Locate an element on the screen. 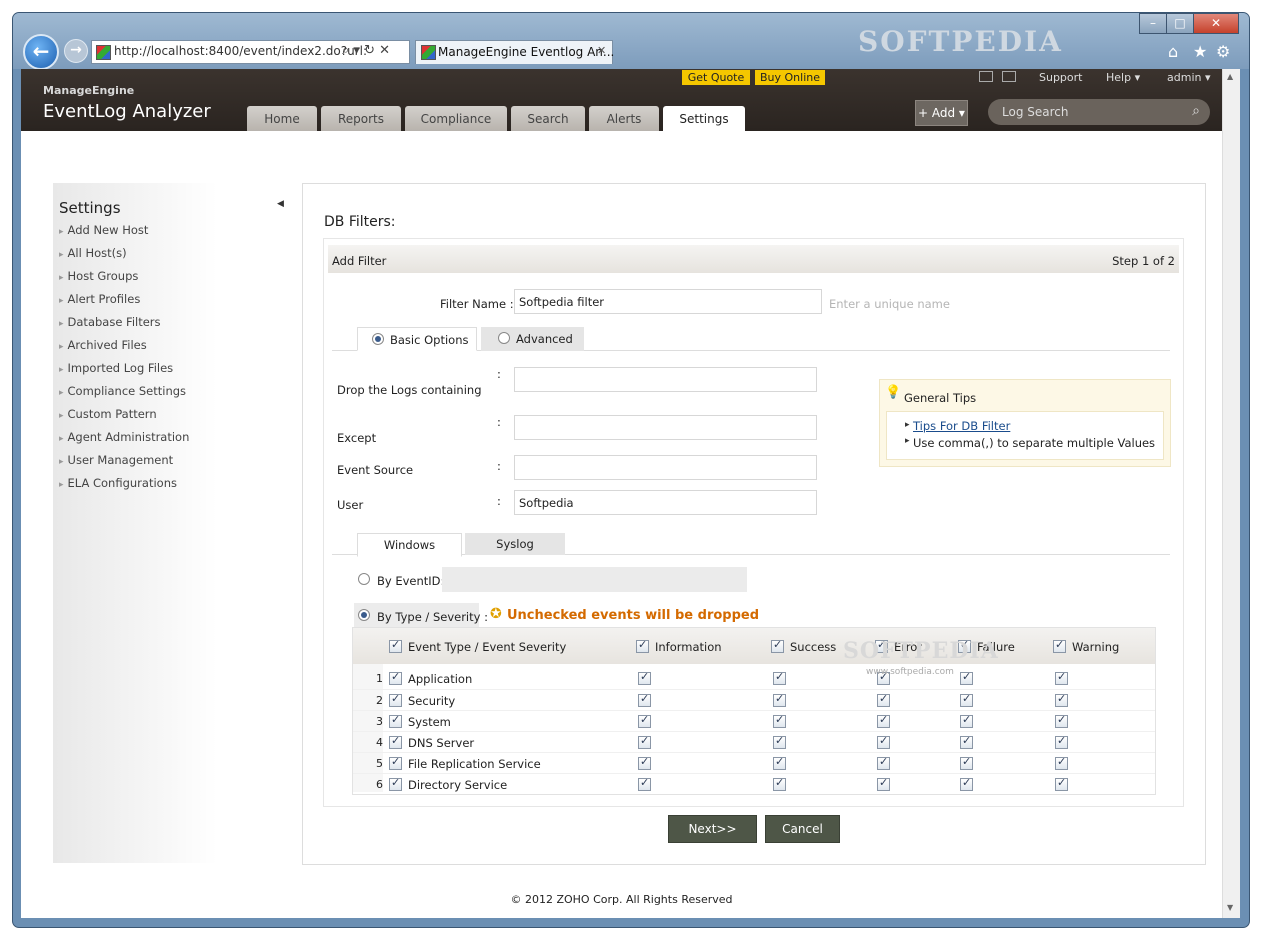 Image resolution: width=1269 pixels, height=946 pixels. screen-icon is located at coordinates (1009, 76).